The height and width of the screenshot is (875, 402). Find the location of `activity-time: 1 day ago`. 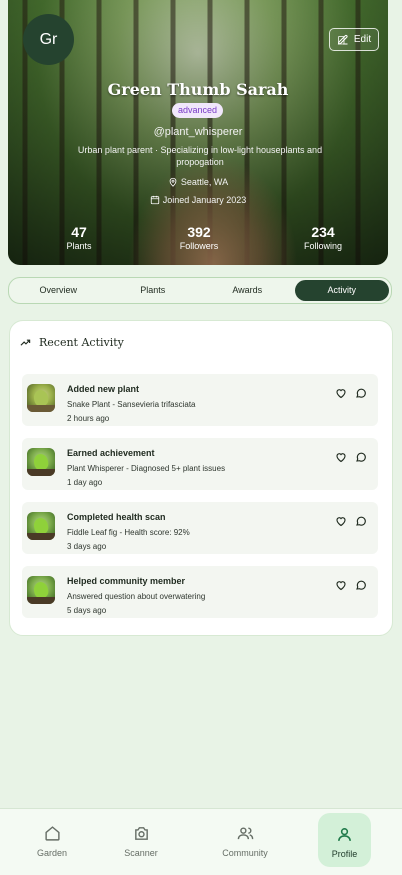

activity-time: 1 day ago is located at coordinates (85, 482).